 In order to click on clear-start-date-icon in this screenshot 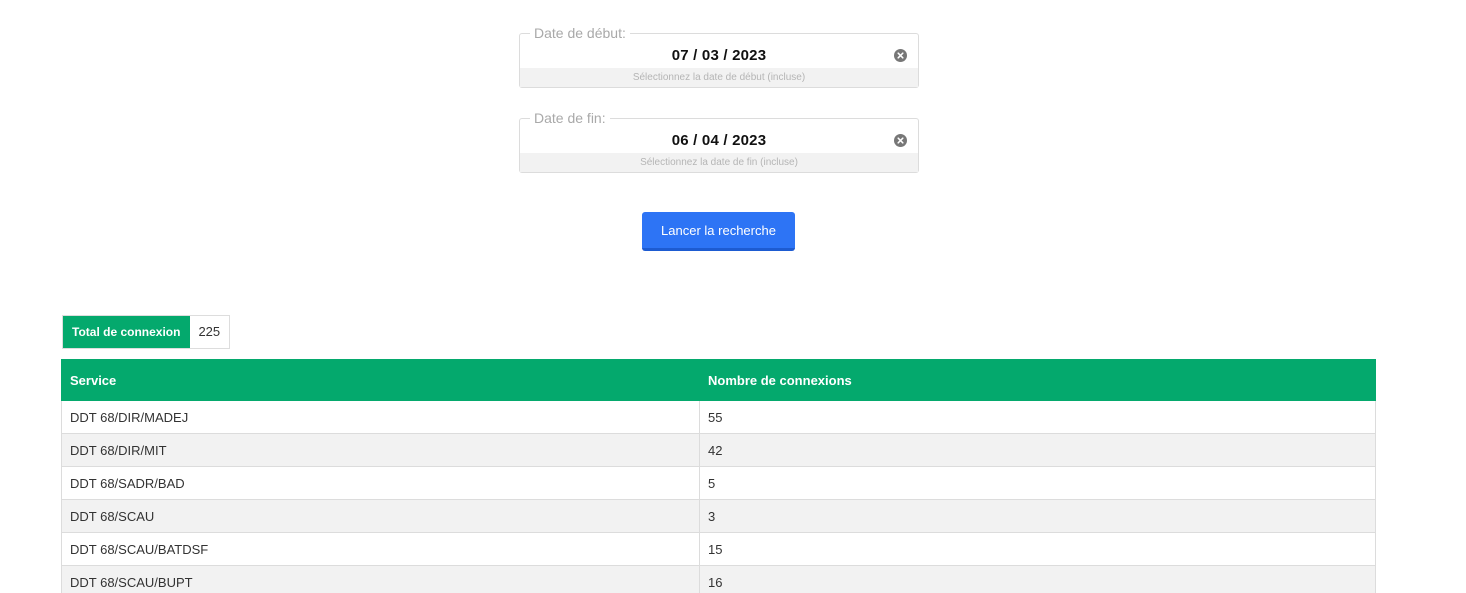, I will do `click(900, 55)`.